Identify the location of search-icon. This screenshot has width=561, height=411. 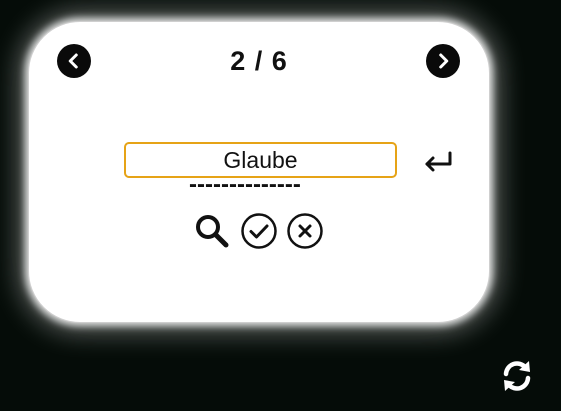
(212, 231).